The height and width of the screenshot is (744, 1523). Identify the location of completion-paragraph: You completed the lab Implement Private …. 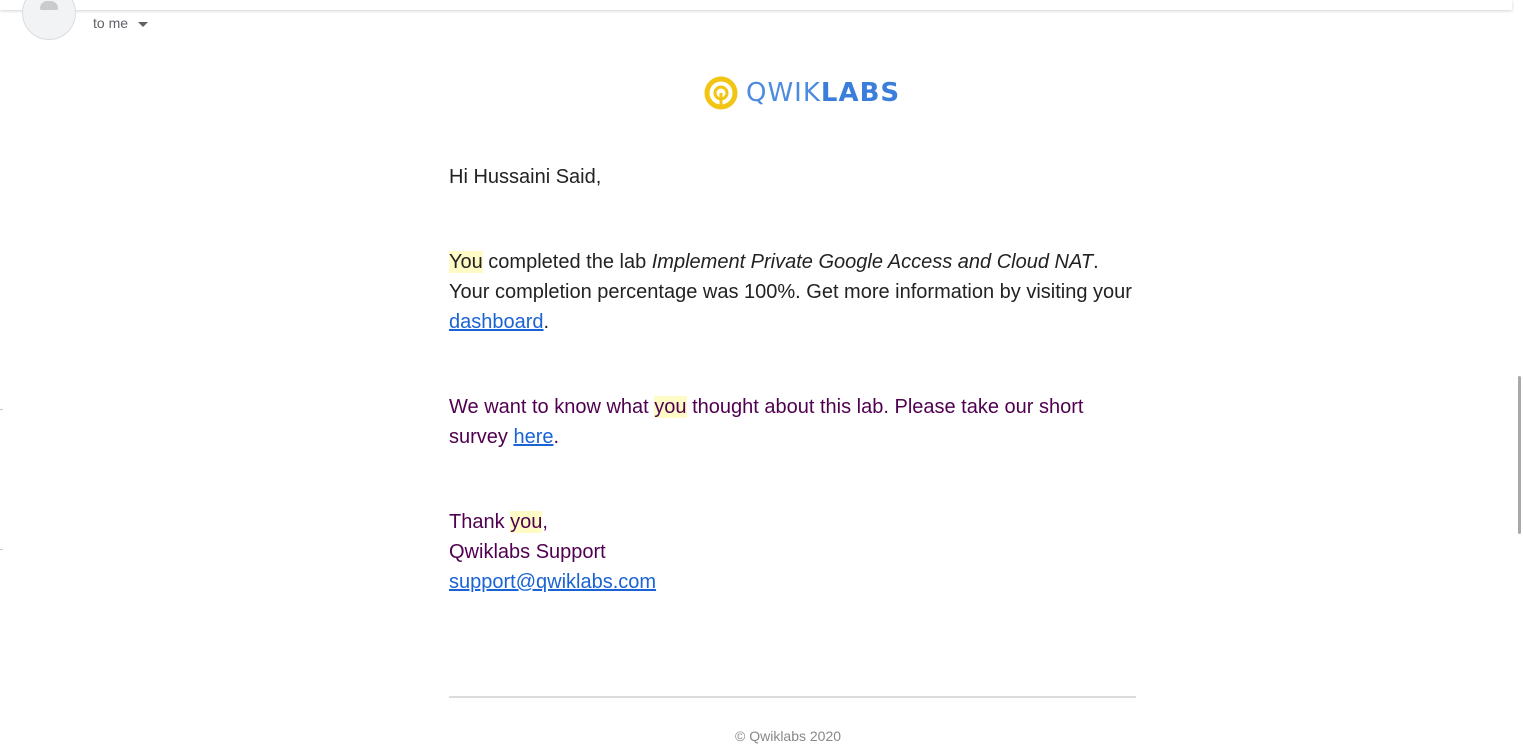
(794, 292).